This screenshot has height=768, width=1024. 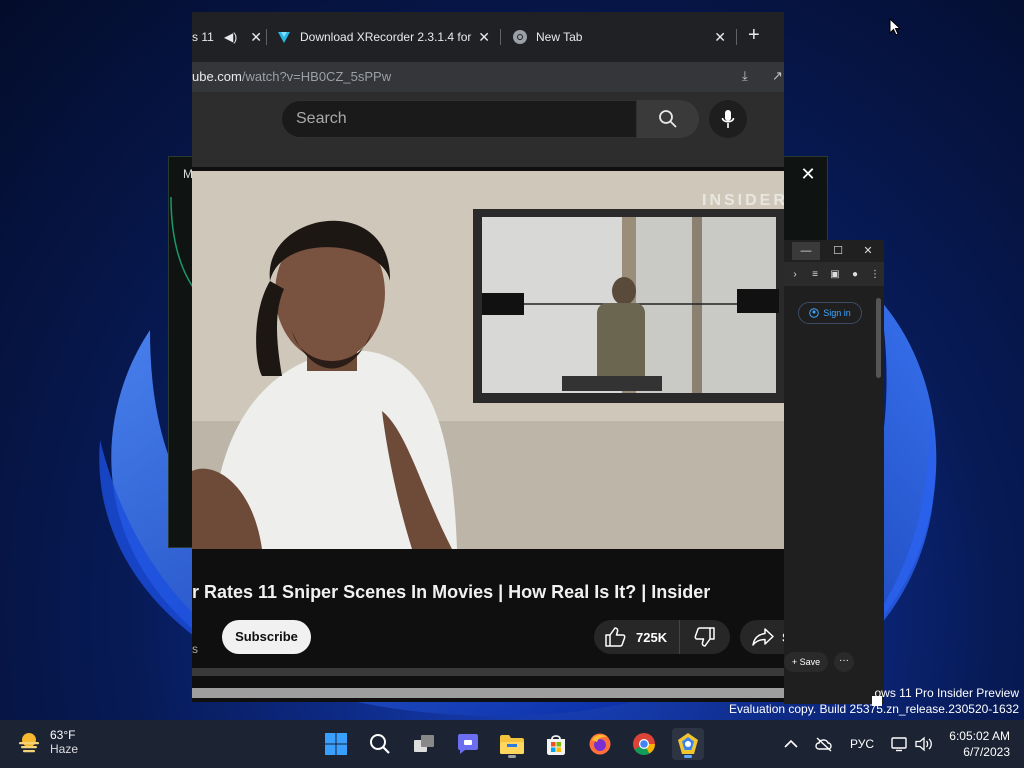 What do you see at coordinates (195, 649) in the screenshot?
I see `channel-fragment: s` at bounding box center [195, 649].